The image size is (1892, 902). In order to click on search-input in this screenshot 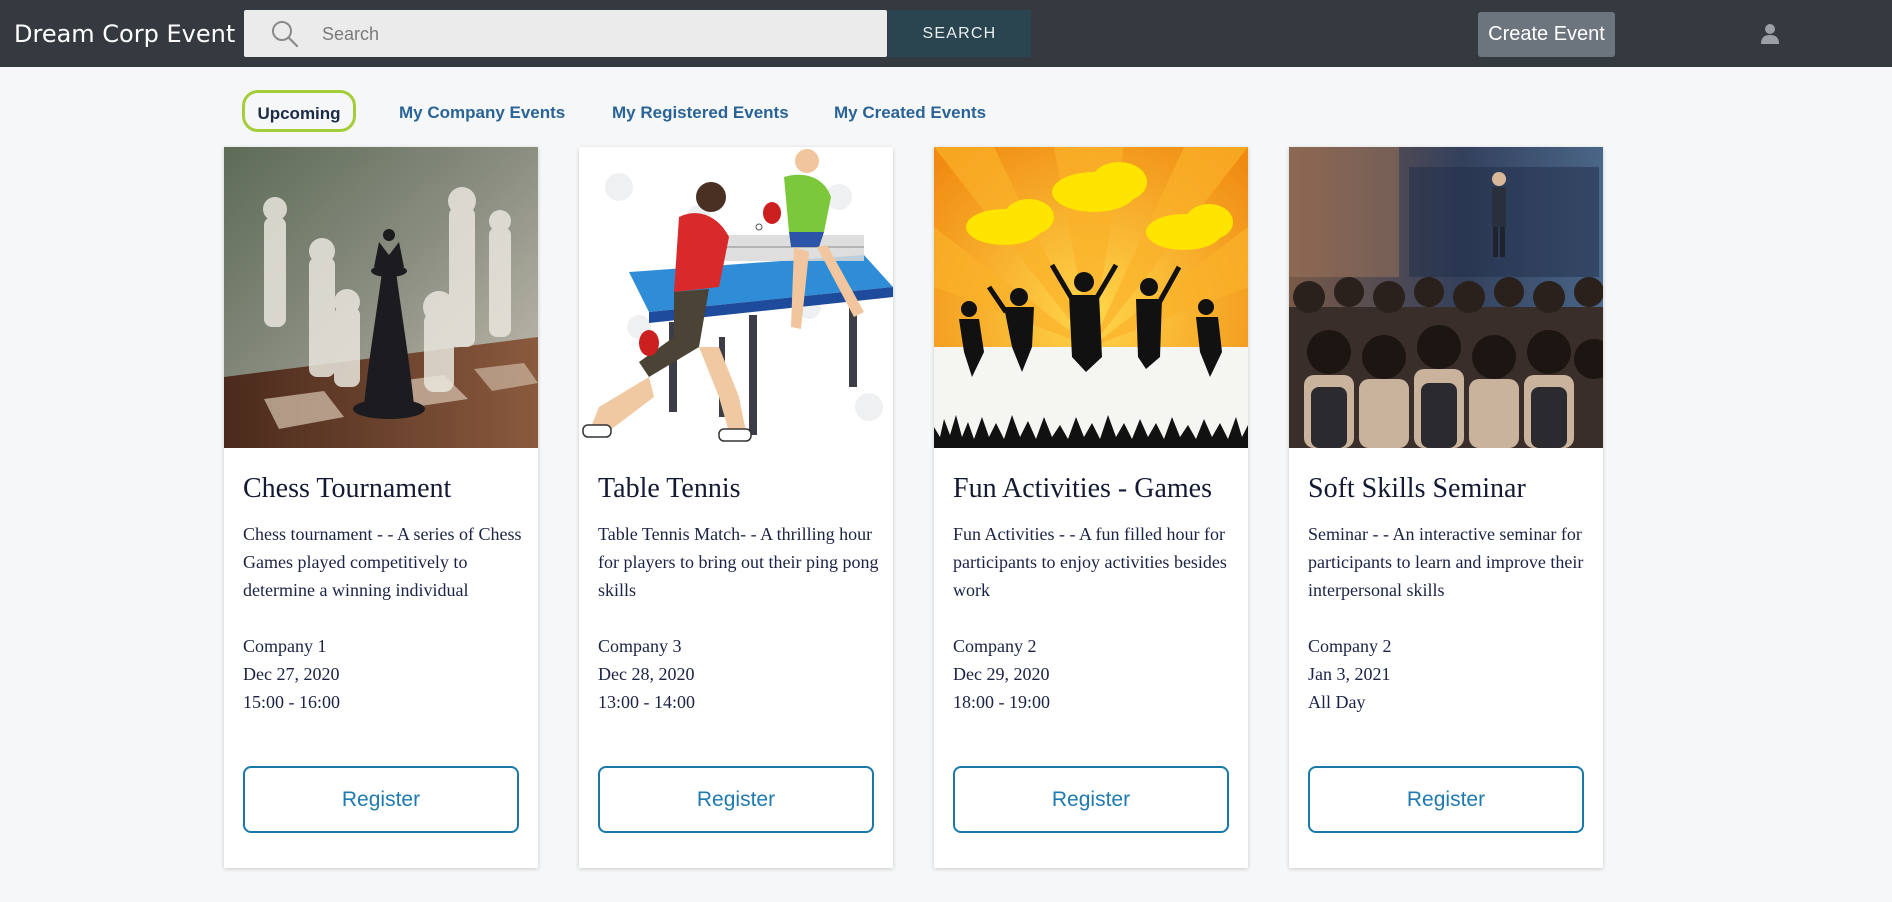, I will do `click(597, 34)`.